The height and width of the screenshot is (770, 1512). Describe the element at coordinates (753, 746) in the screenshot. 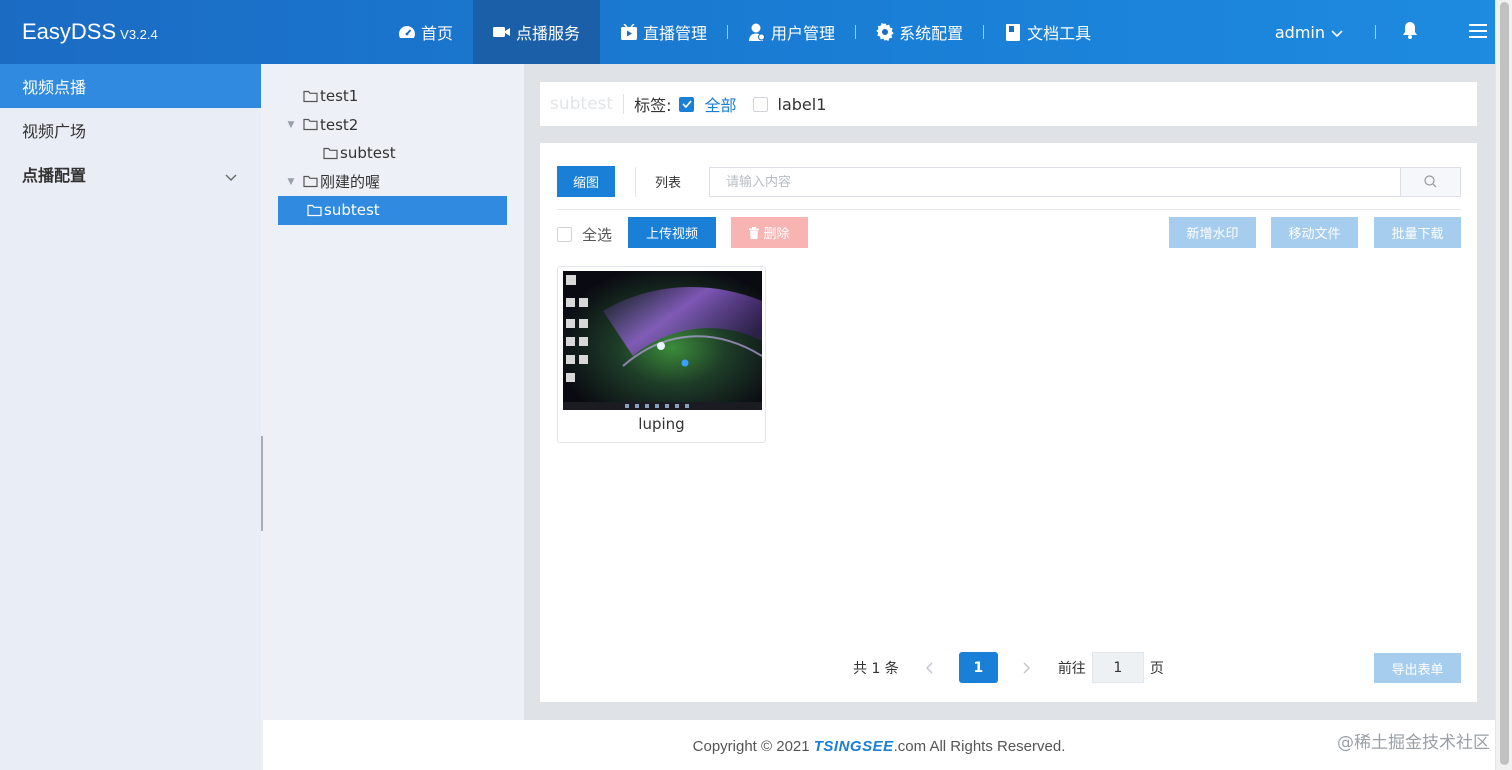

I see `copyright-prefix: Copyright © 2021` at that location.